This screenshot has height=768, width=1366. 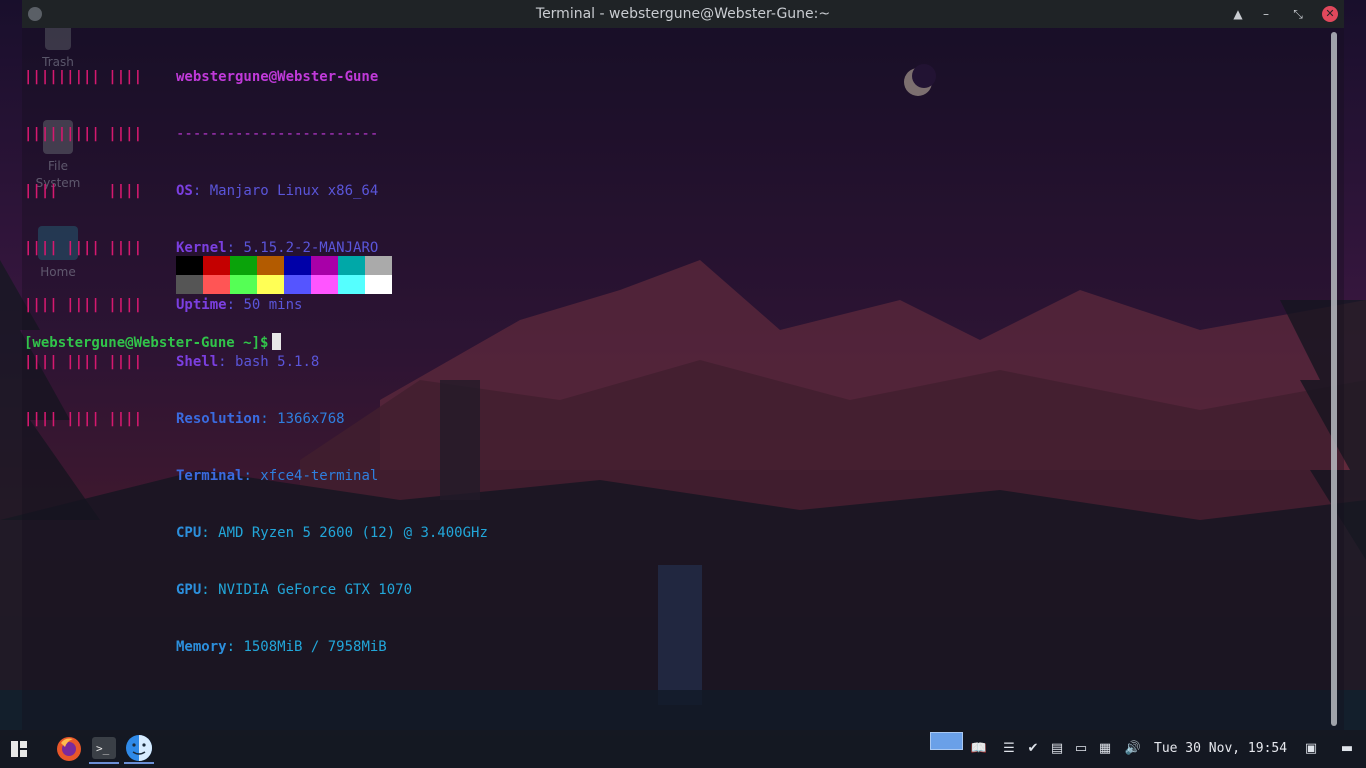 I want to click on info-key: Kernel, so click(x=201, y=248).